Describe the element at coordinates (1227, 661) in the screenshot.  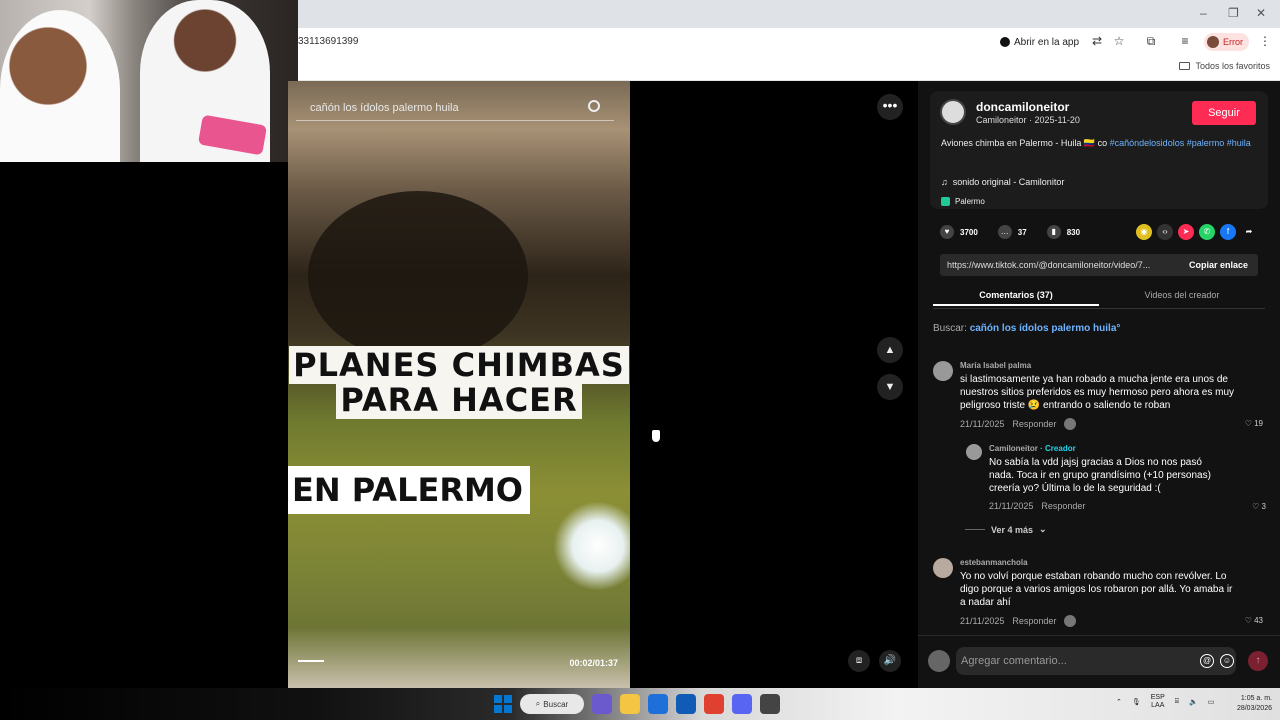
I see `emoji-icon: ☺` at that location.